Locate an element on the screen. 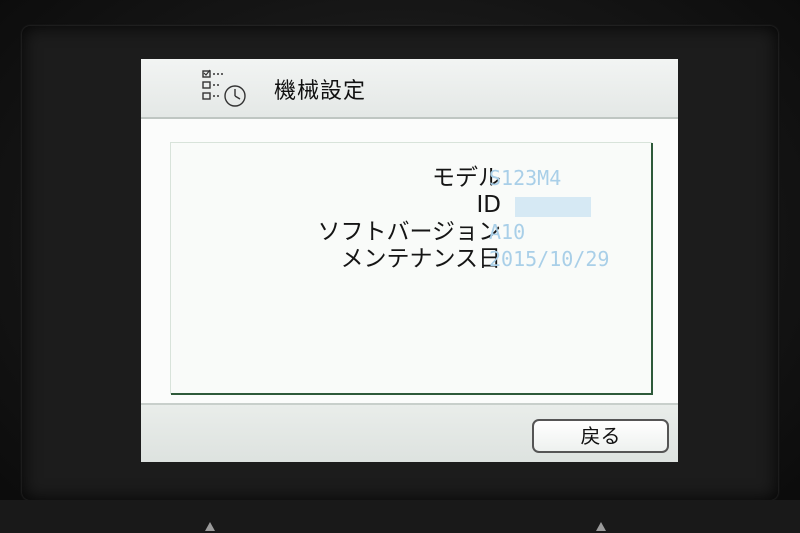 This screenshot has height=533, width=800. right-arrow-marker-icon is located at coordinates (601, 526).